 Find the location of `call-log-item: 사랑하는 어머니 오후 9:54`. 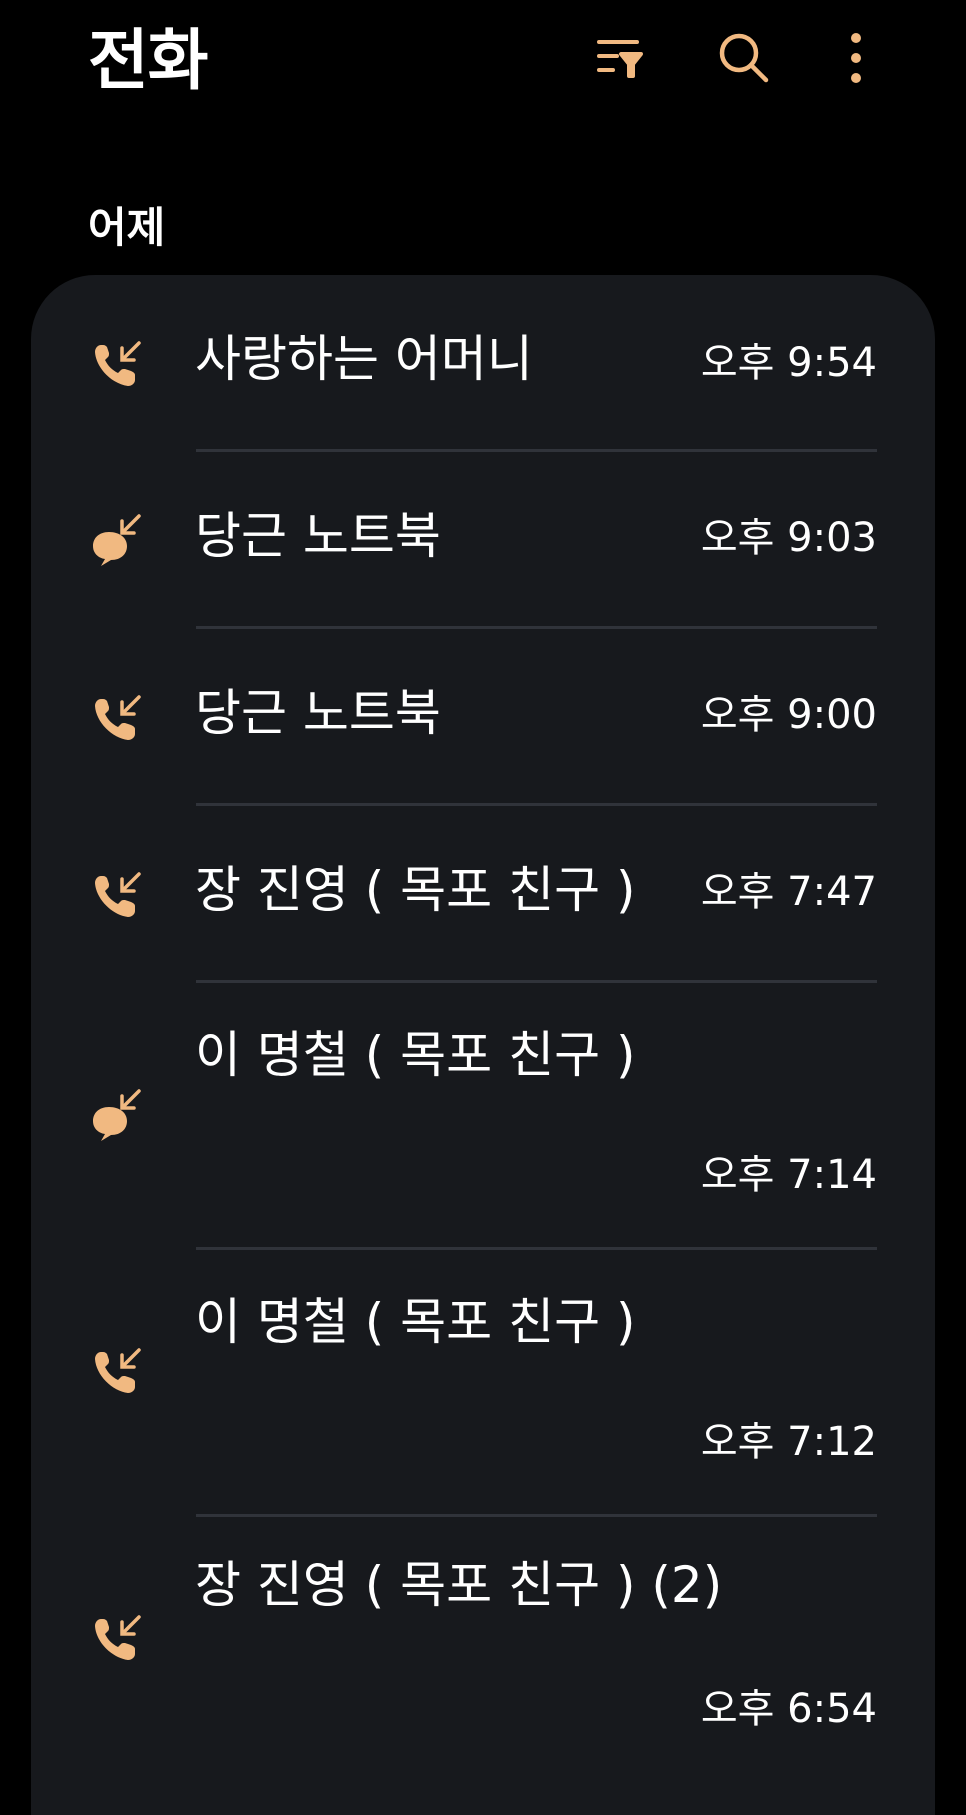

call-log-item: 사랑하는 어머니 오후 9:54 is located at coordinates (483, 363).